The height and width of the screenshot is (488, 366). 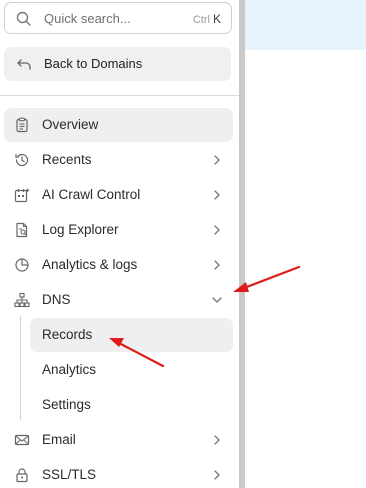 What do you see at coordinates (201, 20) in the screenshot?
I see `shortcut-ctrl: Ctrl` at bounding box center [201, 20].